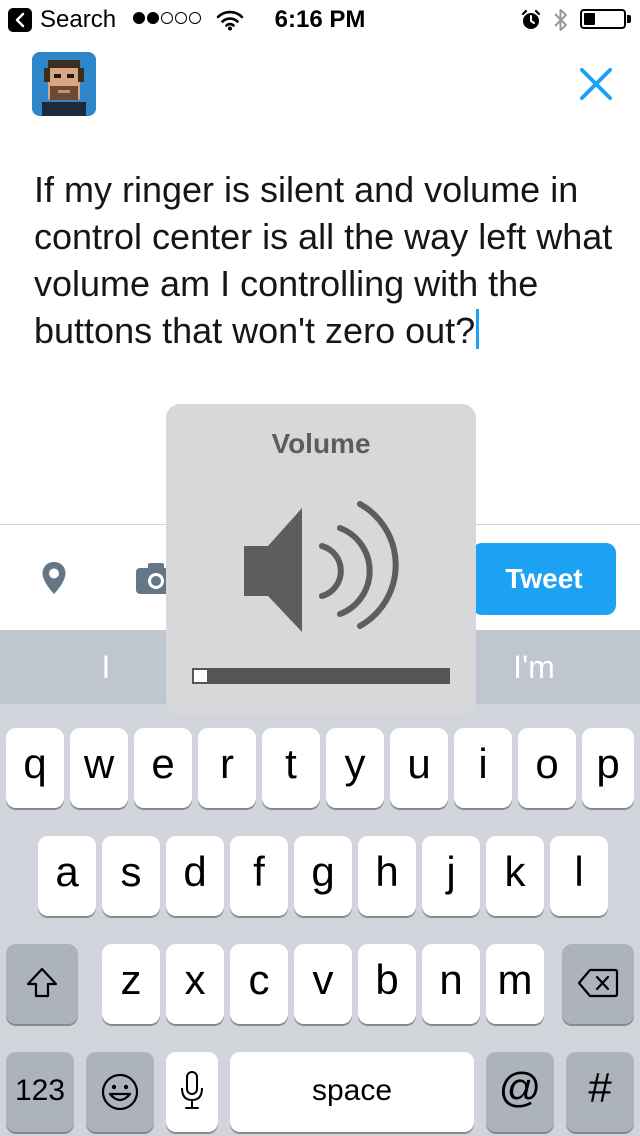 Image resolution: width=640 pixels, height=1136 pixels. I want to click on key-l: l, so click(579, 876).